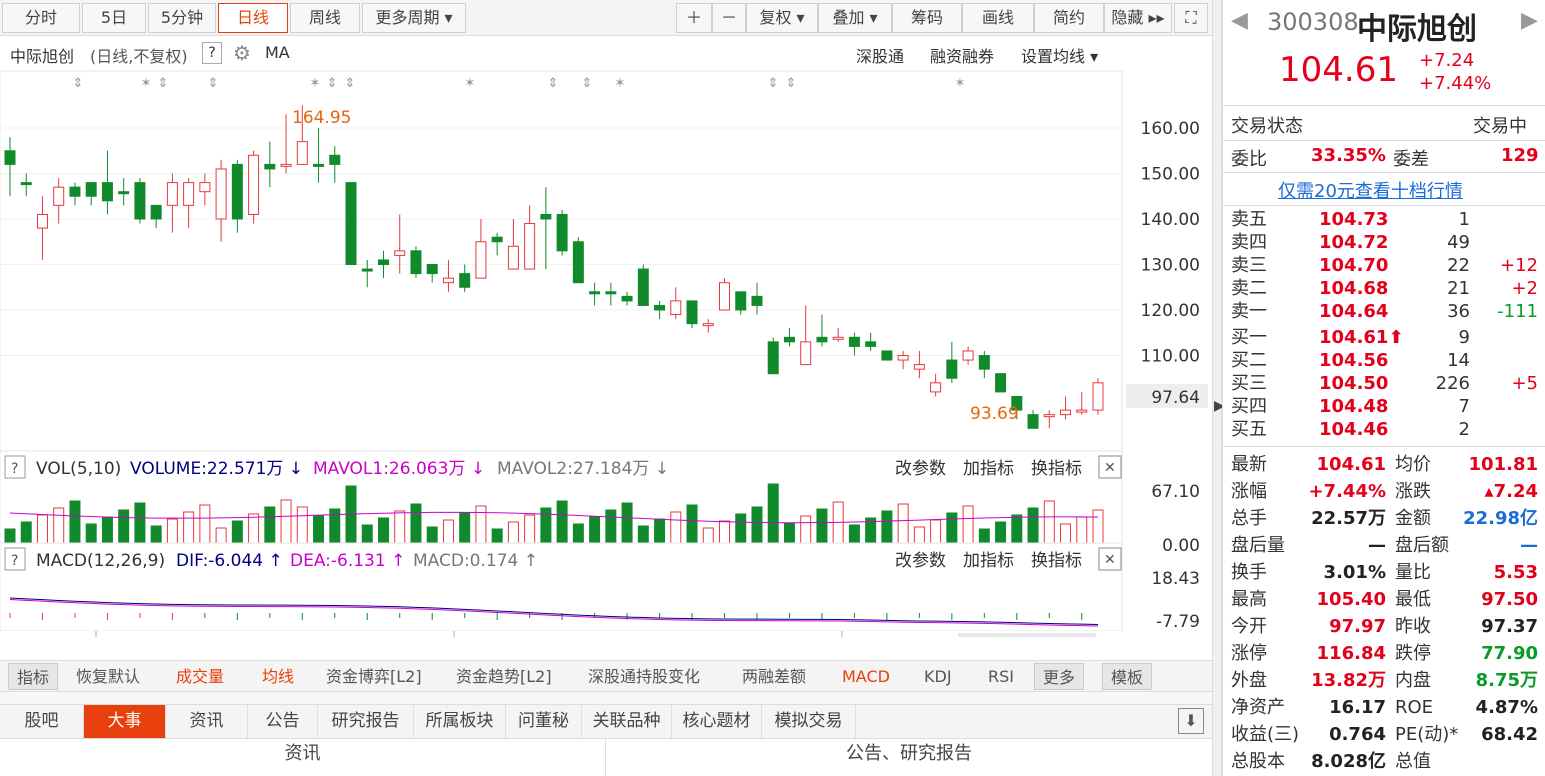  I want to click on indicator-tab-11: 更多, so click(1059, 676).